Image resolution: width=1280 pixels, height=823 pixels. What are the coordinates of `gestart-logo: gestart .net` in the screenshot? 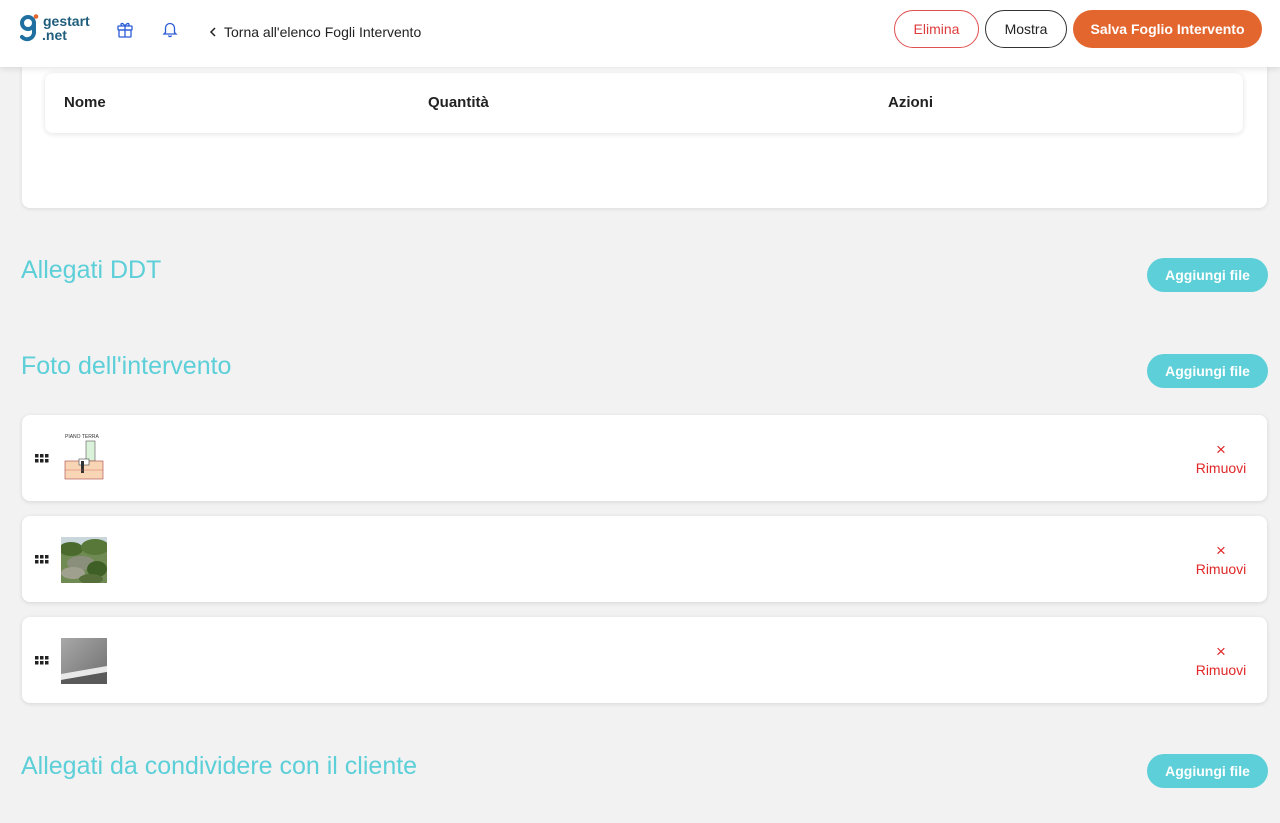 It's located at (60, 29).